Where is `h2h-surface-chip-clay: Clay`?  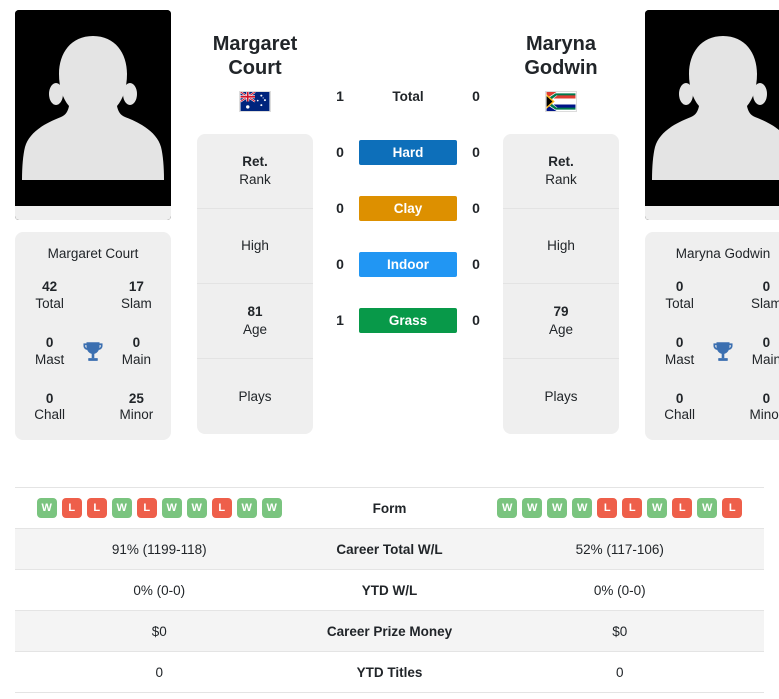 h2h-surface-chip-clay: Clay is located at coordinates (408, 208).